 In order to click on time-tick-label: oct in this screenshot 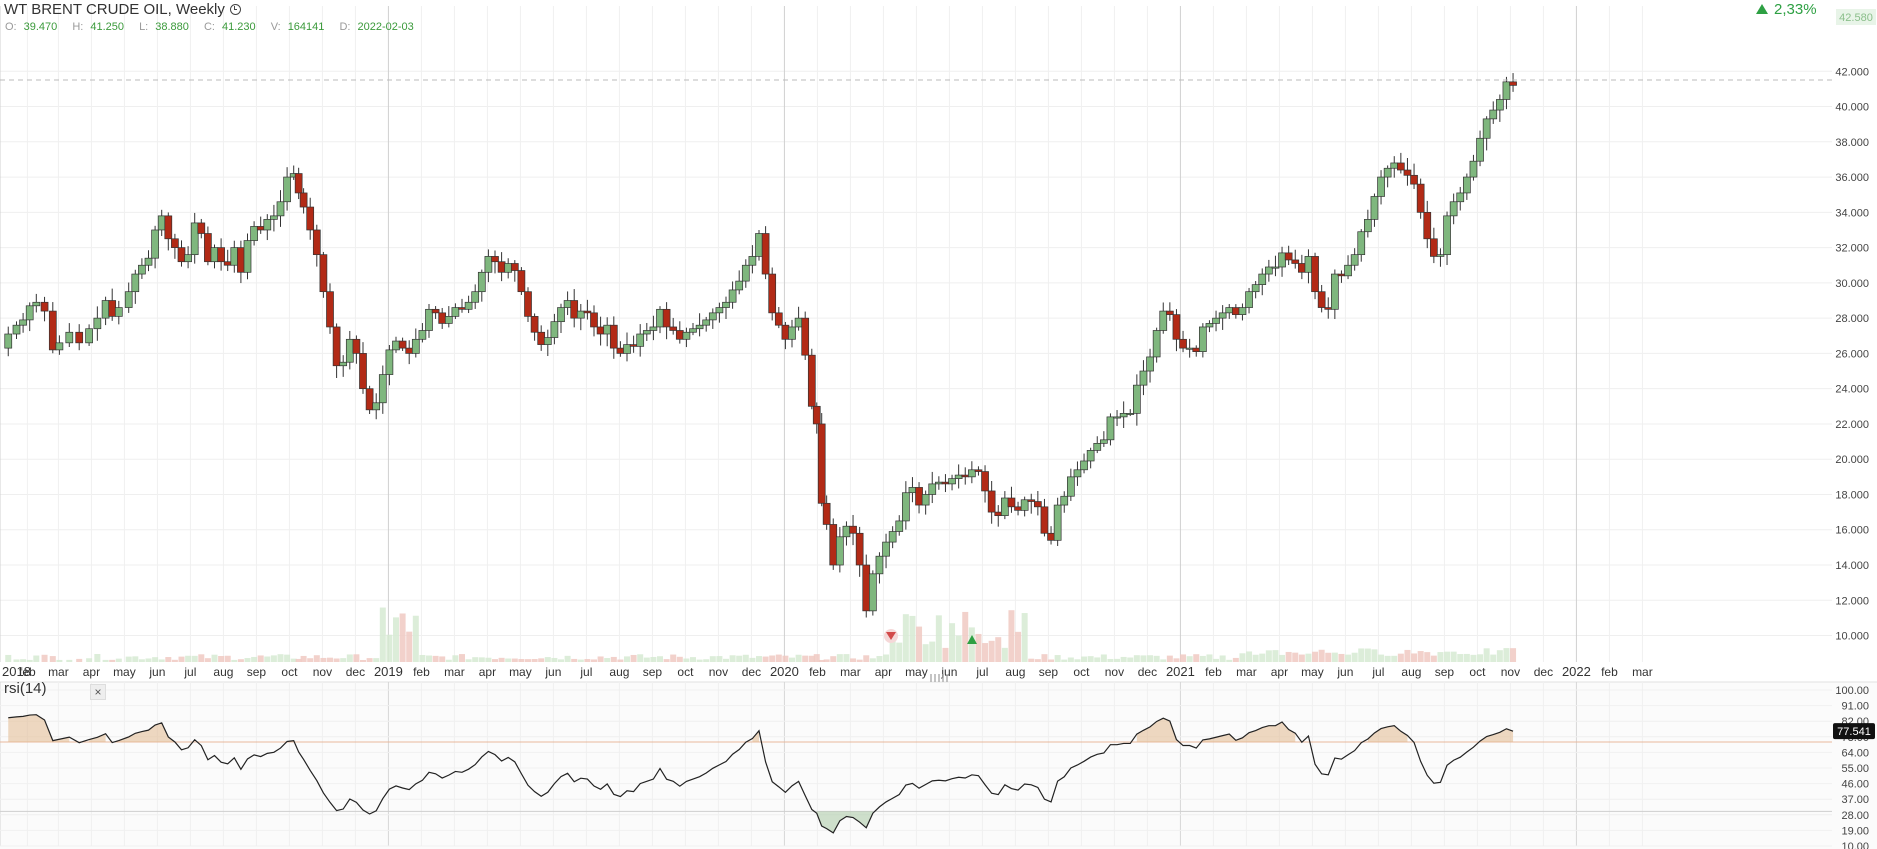, I will do `click(1081, 672)`.